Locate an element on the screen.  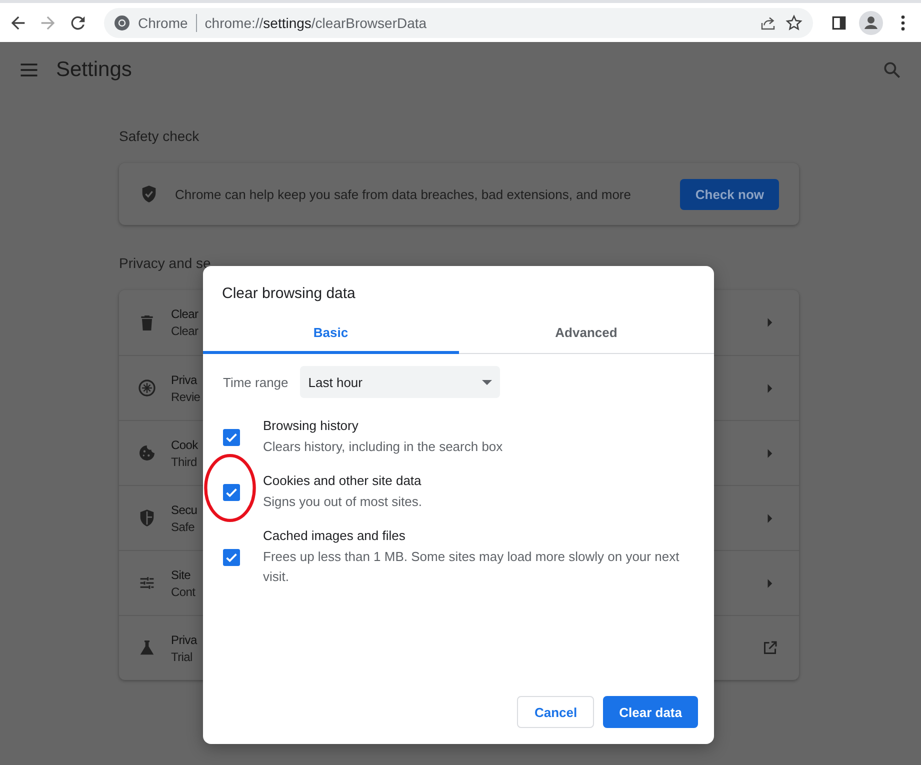
dialog-title: Clear browsing data is located at coordinates (288, 294).